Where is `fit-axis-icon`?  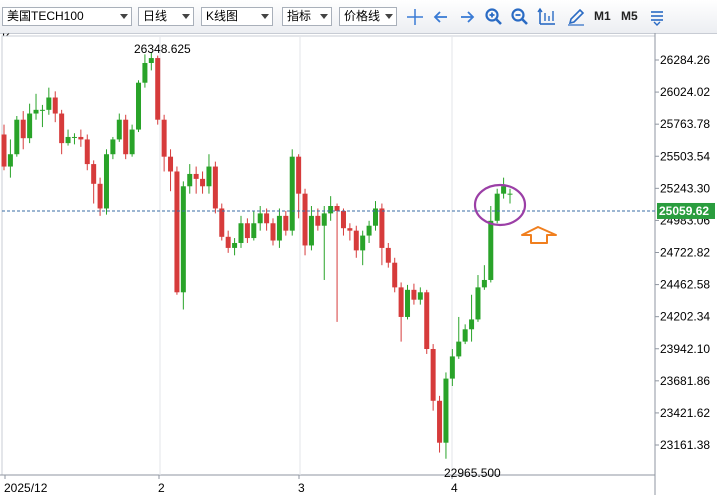 fit-axis-icon is located at coordinates (547, 17).